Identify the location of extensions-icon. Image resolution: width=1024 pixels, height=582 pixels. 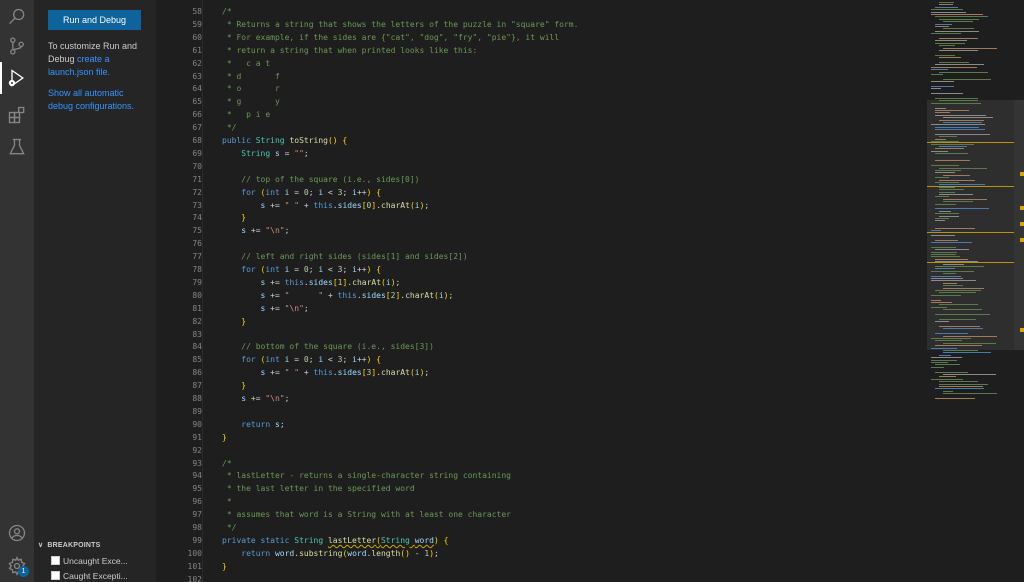
(17, 115).